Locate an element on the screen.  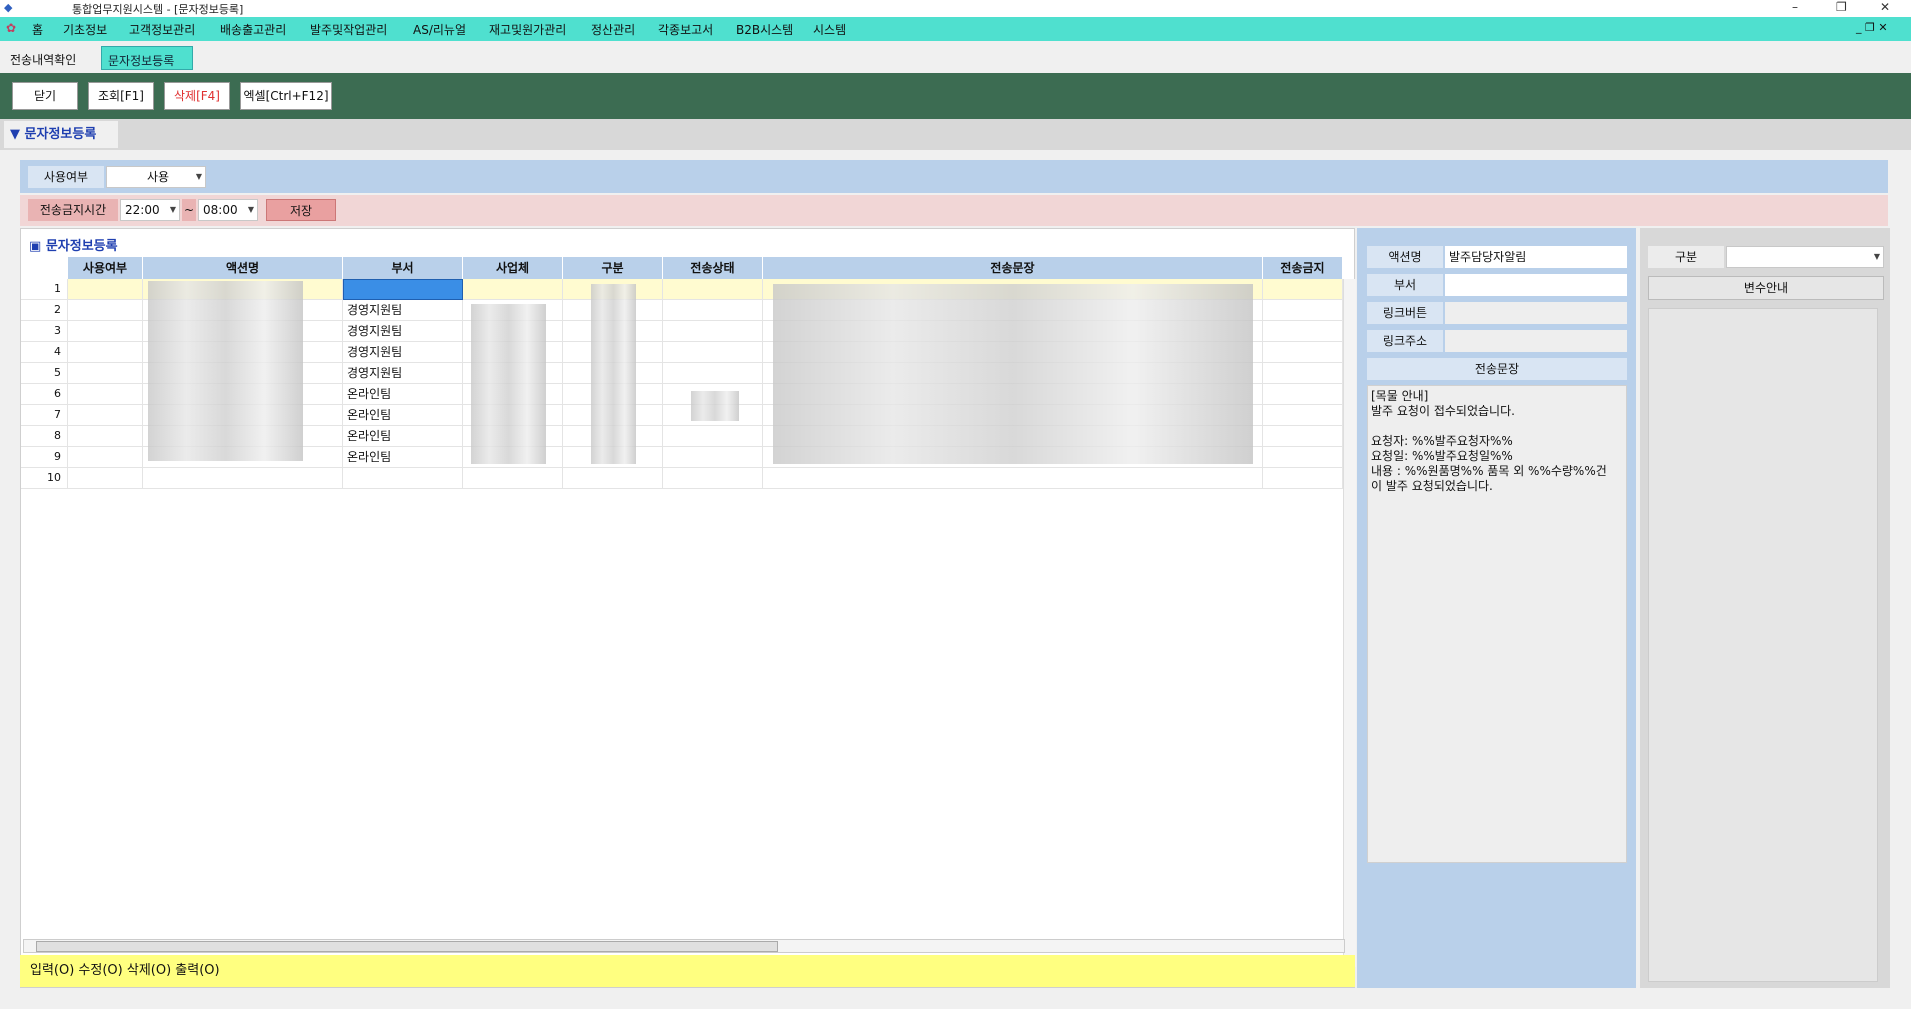
row-number: 3 is located at coordinates (44, 331).